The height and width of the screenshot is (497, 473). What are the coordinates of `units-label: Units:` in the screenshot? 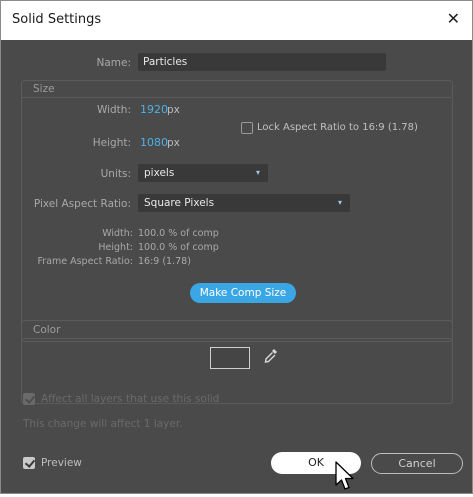 It's located at (115, 174).